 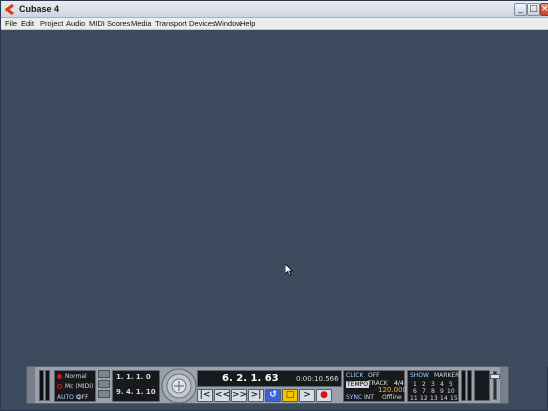 I want to click on marker-14: 14, so click(x=444, y=398).